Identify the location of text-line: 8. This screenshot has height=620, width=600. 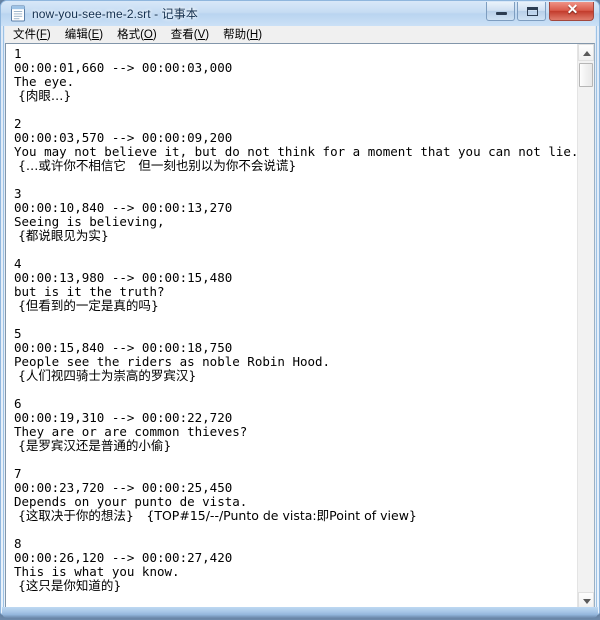
(18, 543).